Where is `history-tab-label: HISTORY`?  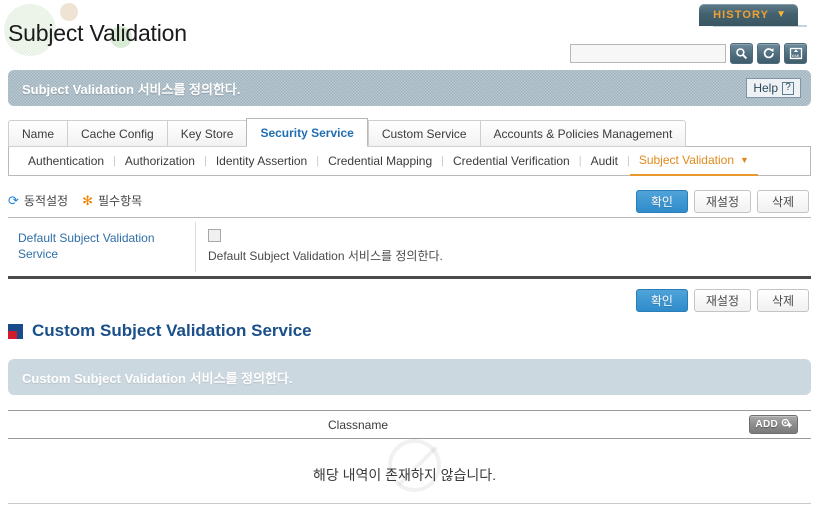 history-tab-label: HISTORY is located at coordinates (741, 15).